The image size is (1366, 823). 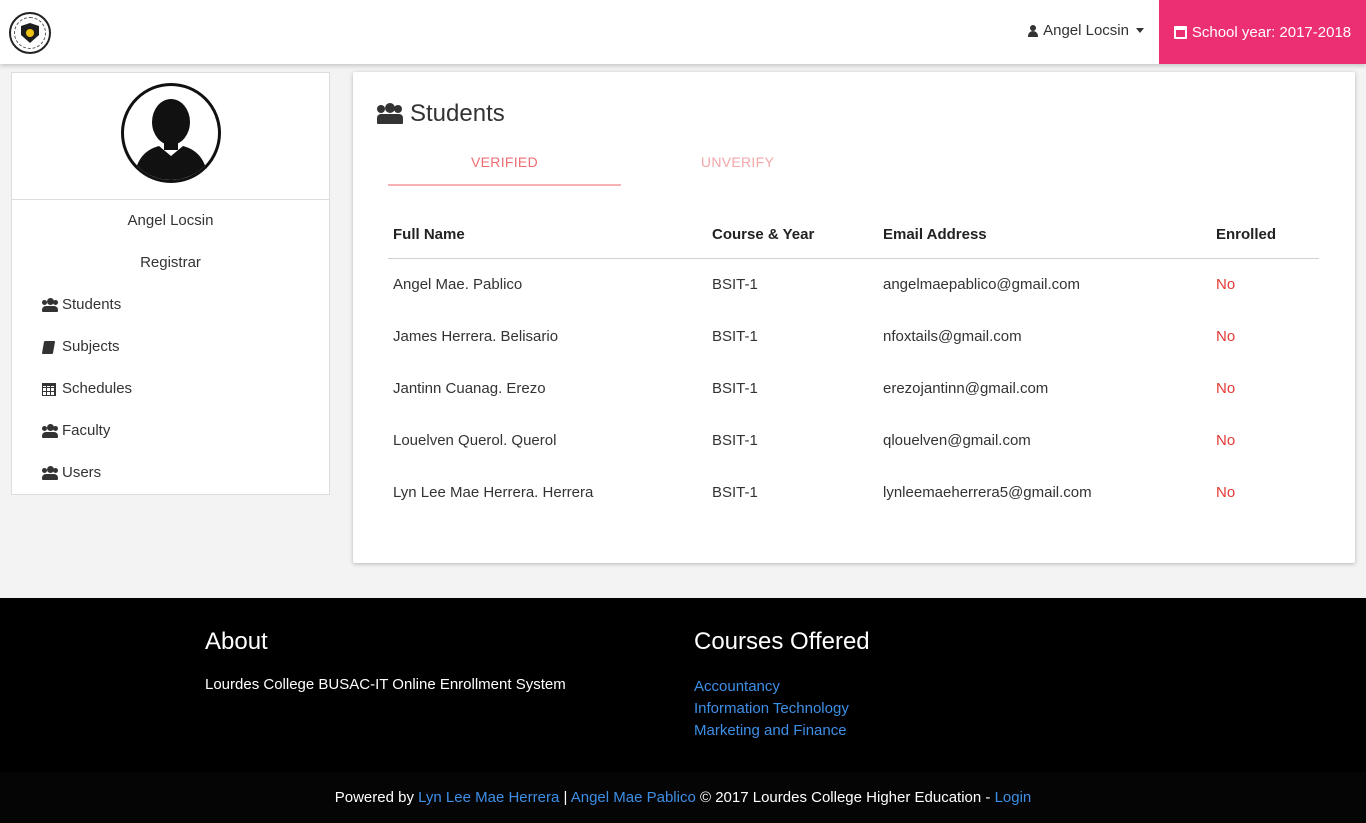 I want to click on tab-unverify: UNVERIFY, so click(x=737, y=169).